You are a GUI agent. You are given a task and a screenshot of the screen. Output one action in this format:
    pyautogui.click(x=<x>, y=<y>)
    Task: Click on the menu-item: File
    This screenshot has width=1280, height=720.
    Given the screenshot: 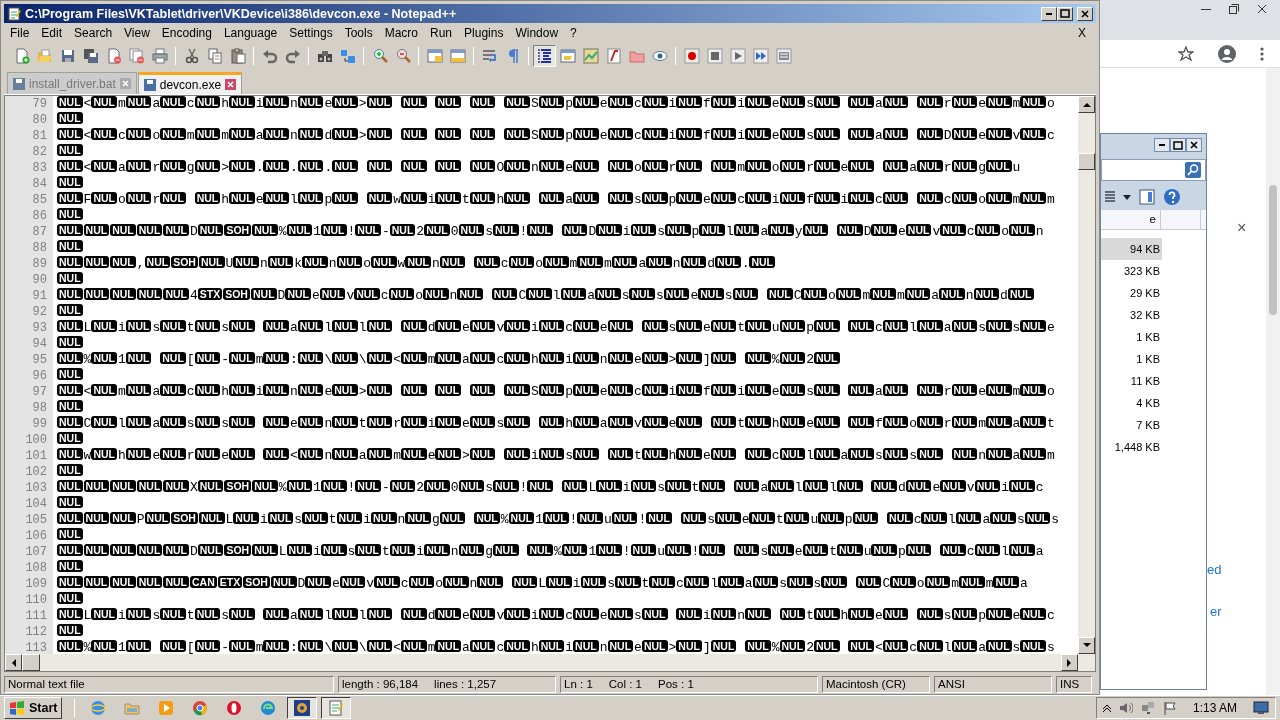 What is the action you would take?
    pyautogui.click(x=20, y=33)
    